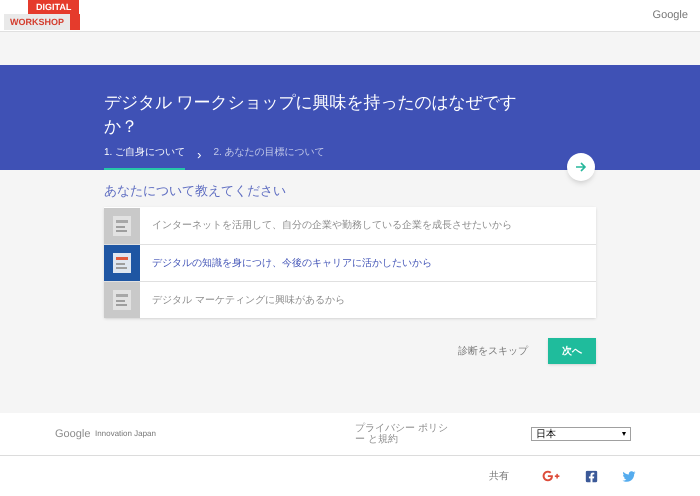  Describe the element at coordinates (291, 263) in the screenshot. I see `option-label: デジタルの知識を身につけ、今後のキャリアに活かしたいから` at that location.